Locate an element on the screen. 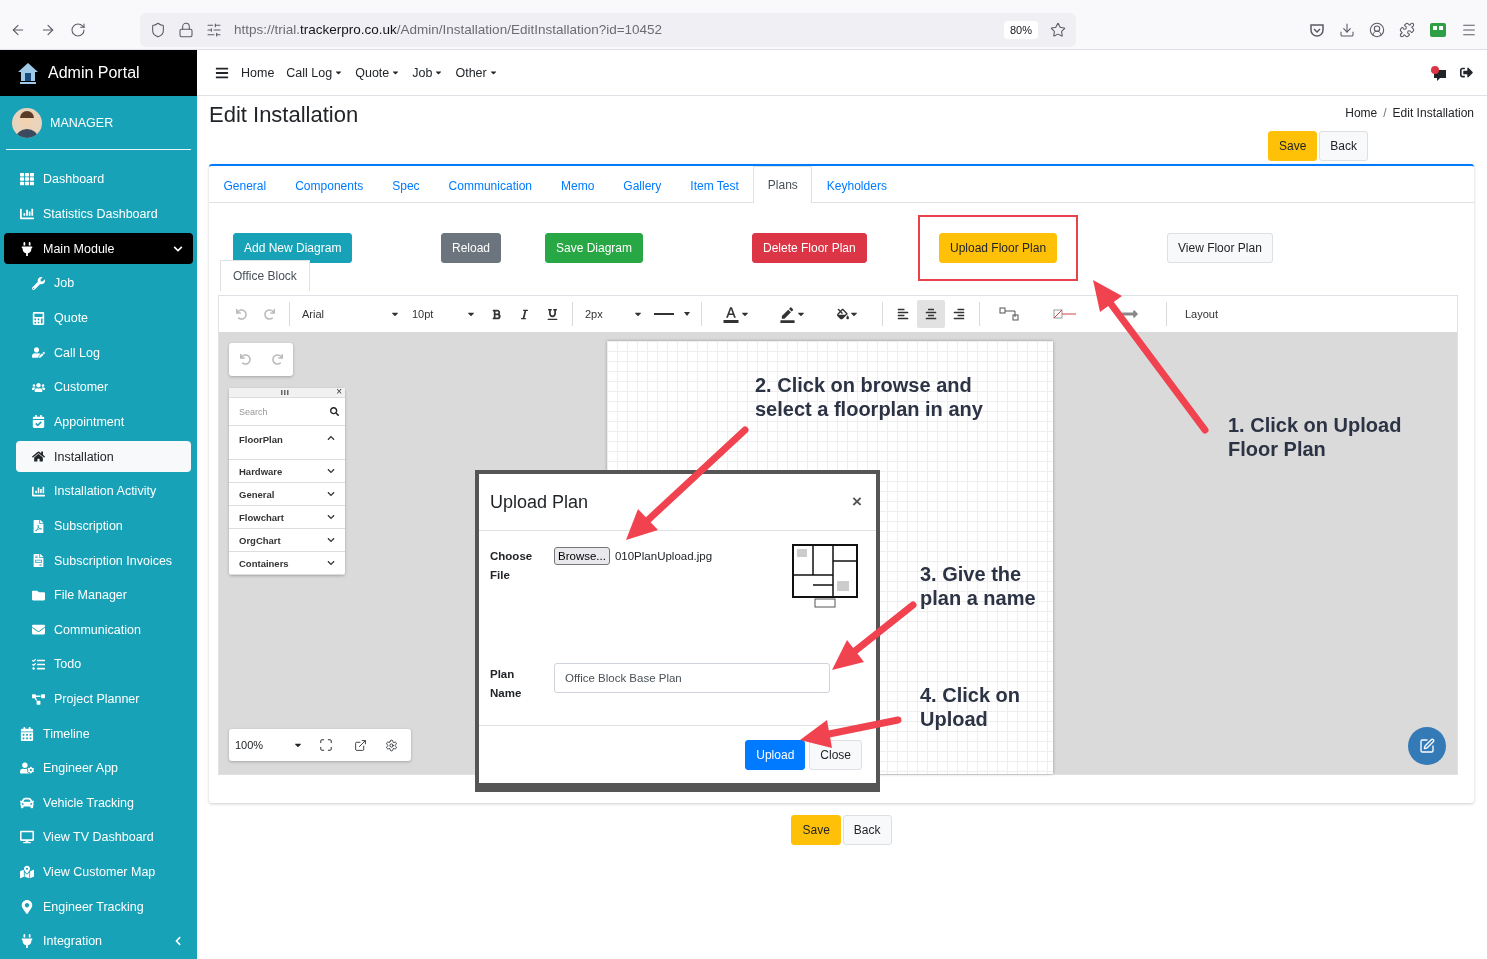 The width and height of the screenshot is (1487, 959). italic-icon is located at coordinates (524, 314).